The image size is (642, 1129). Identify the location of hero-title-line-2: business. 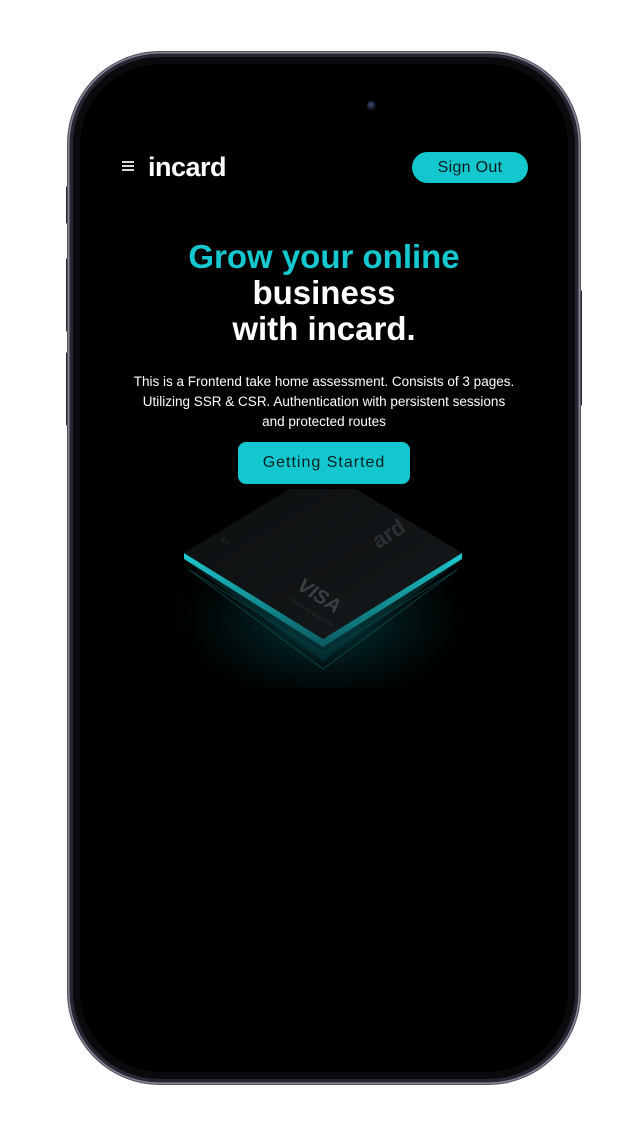
(324, 292).